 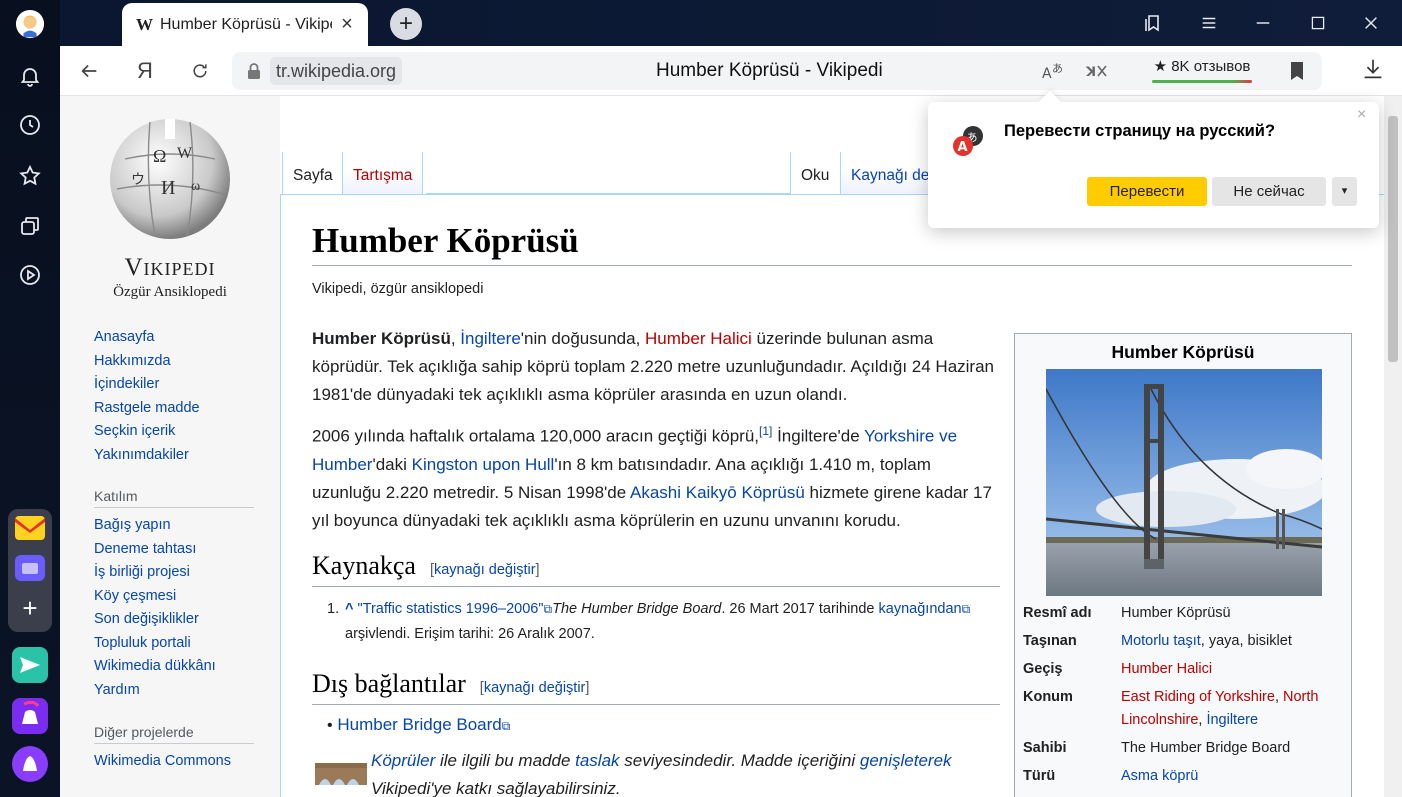 I want to click on nav-link-son: Son değişiklikler, so click(x=174, y=620).